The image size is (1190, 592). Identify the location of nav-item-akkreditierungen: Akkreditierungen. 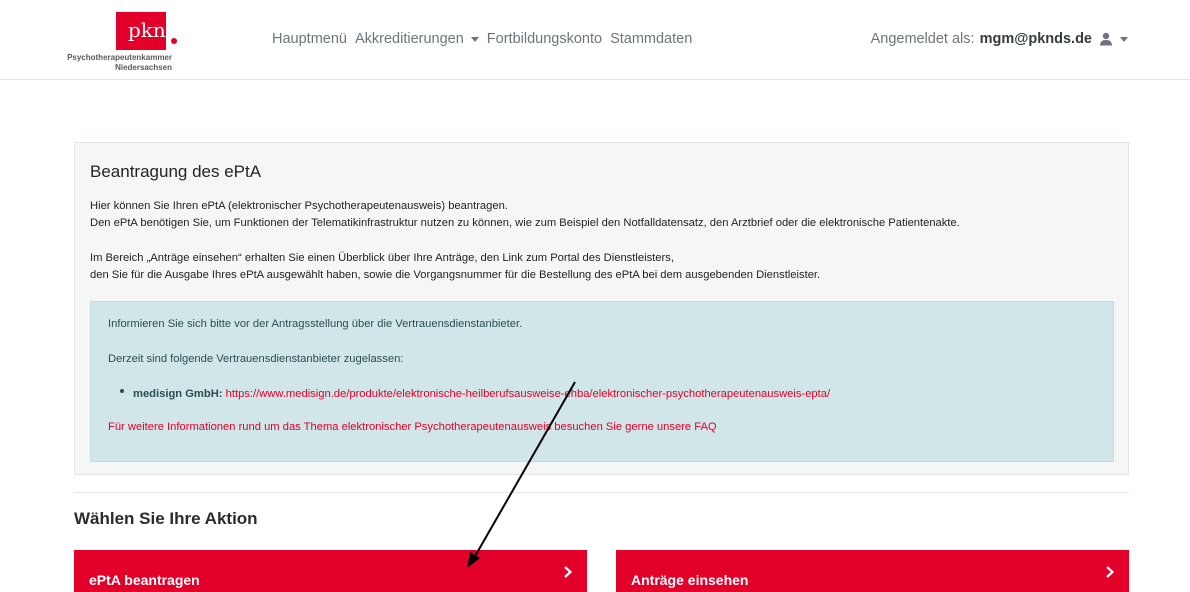
(417, 39).